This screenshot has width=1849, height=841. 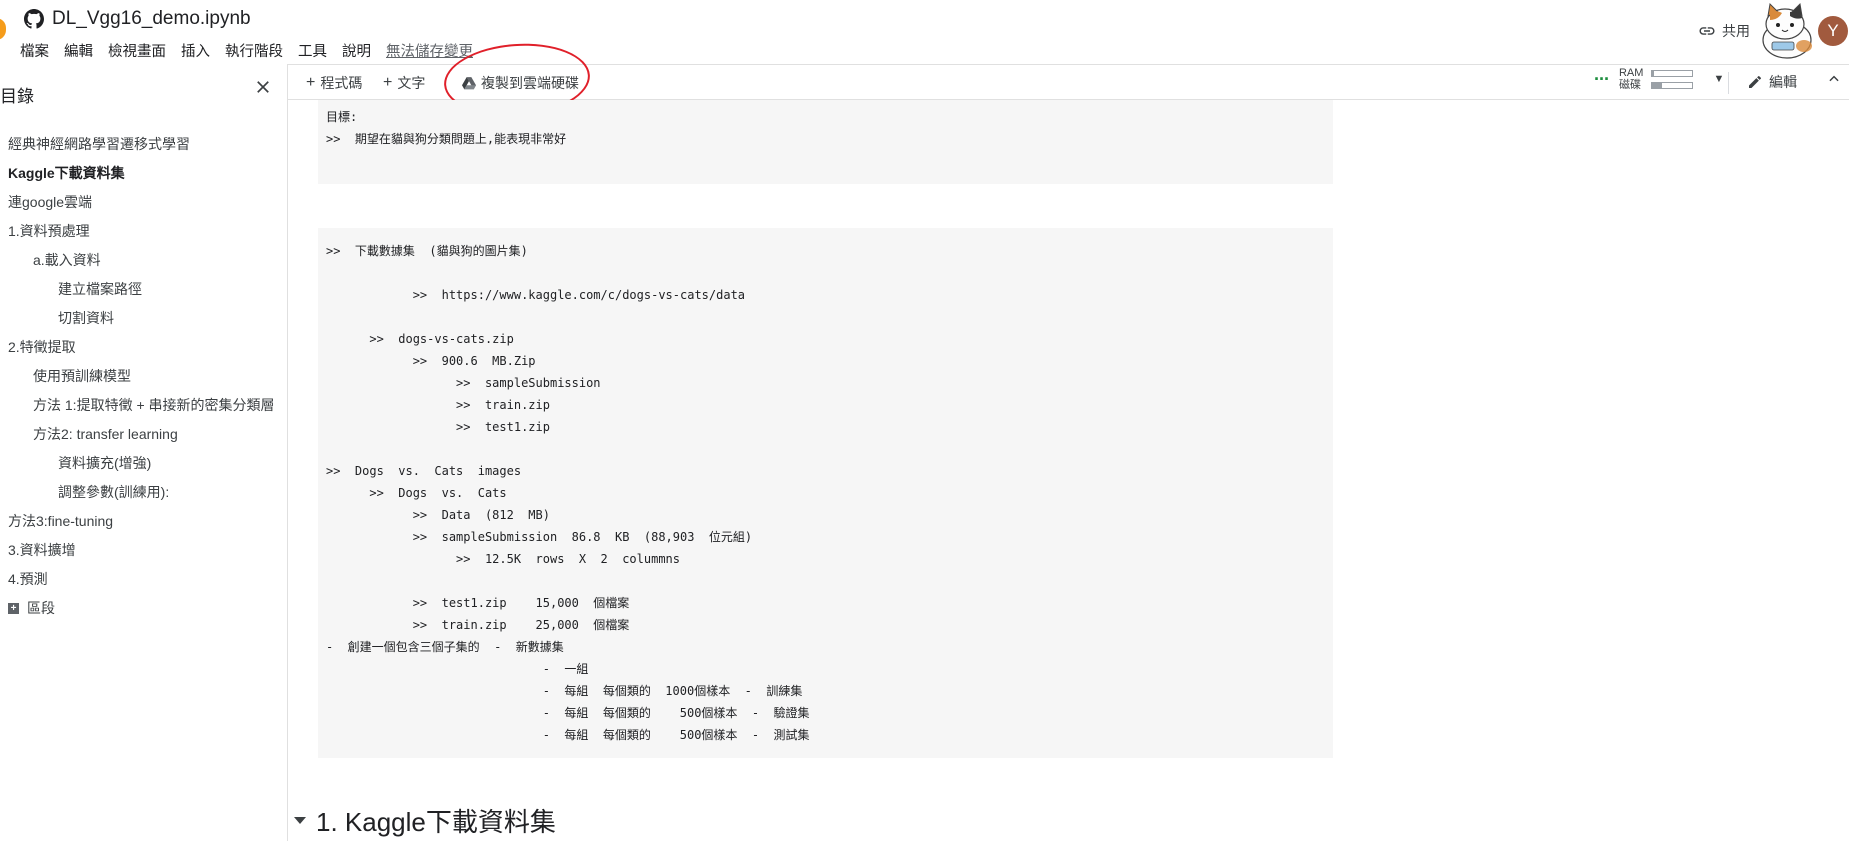 I want to click on cat-mascot-icon, so click(x=1787, y=30).